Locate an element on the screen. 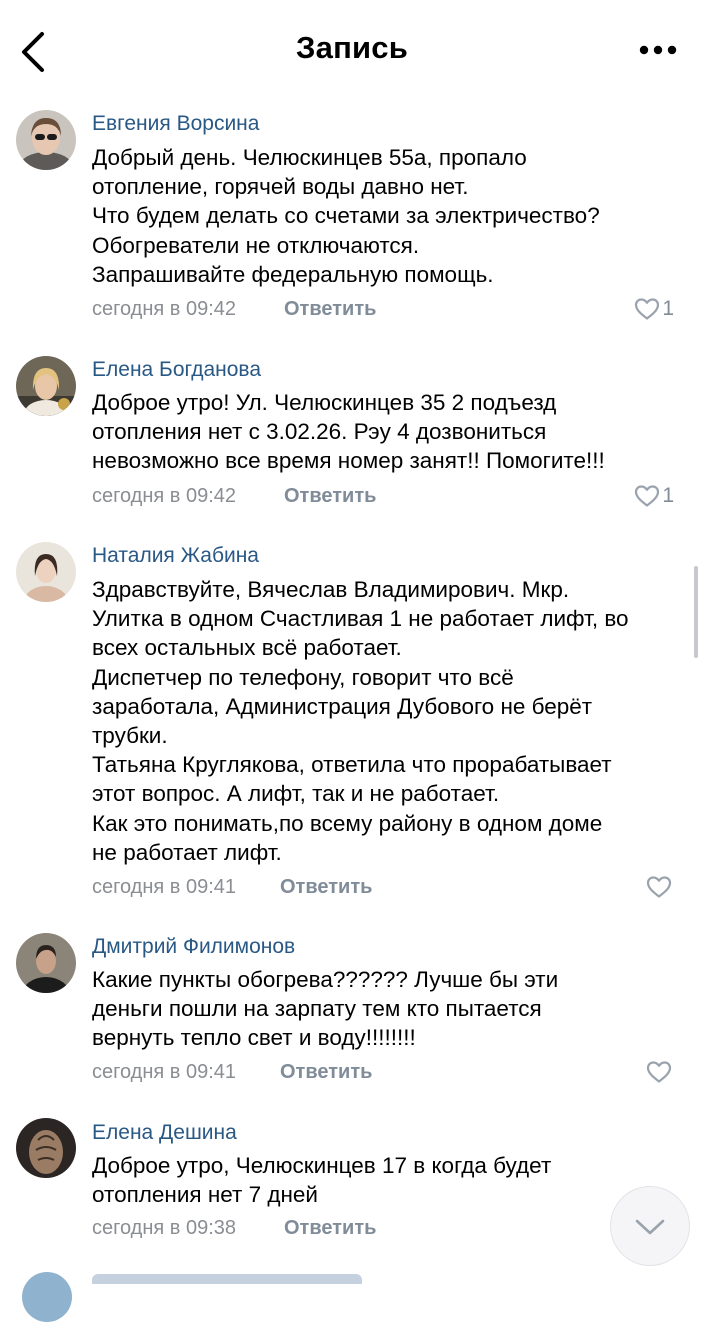 The height and width of the screenshot is (1322, 704). comment-author: Дмитрий Филимонов is located at coordinates (193, 947).